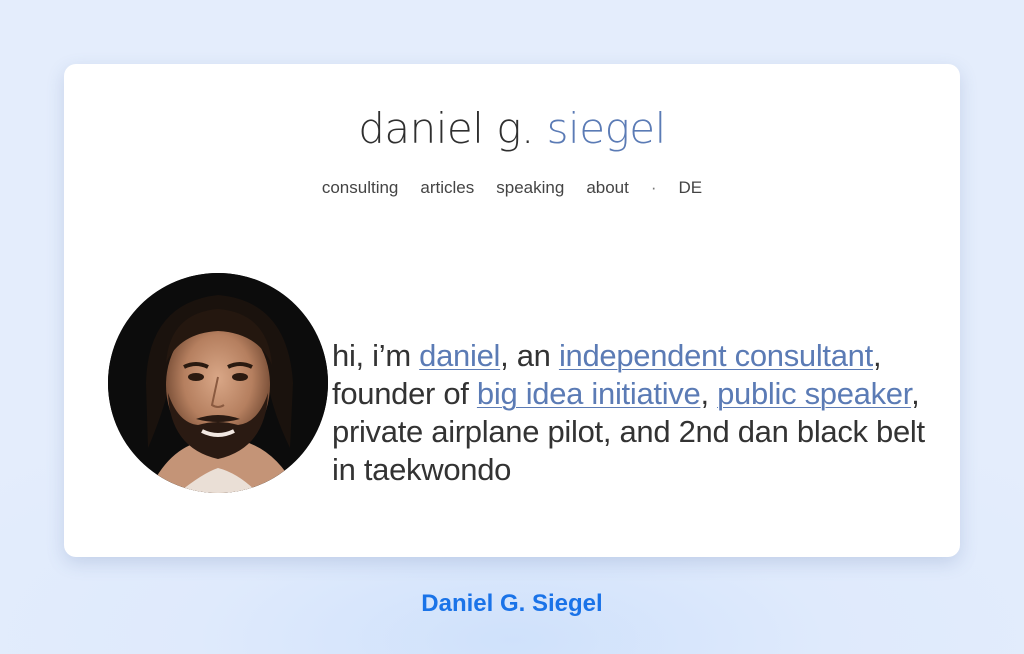  I want to click on avatar, so click(218, 383).